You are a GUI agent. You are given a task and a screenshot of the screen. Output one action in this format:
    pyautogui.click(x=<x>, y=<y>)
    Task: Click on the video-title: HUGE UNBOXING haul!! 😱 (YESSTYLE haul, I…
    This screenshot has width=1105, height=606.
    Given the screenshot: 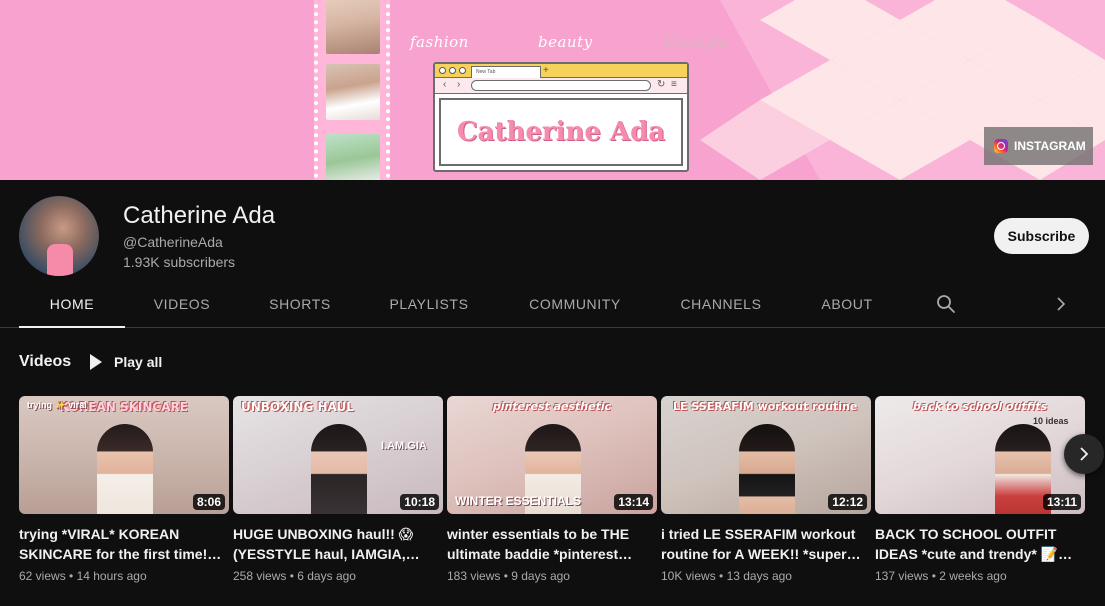 What is the action you would take?
    pyautogui.click(x=336, y=544)
    